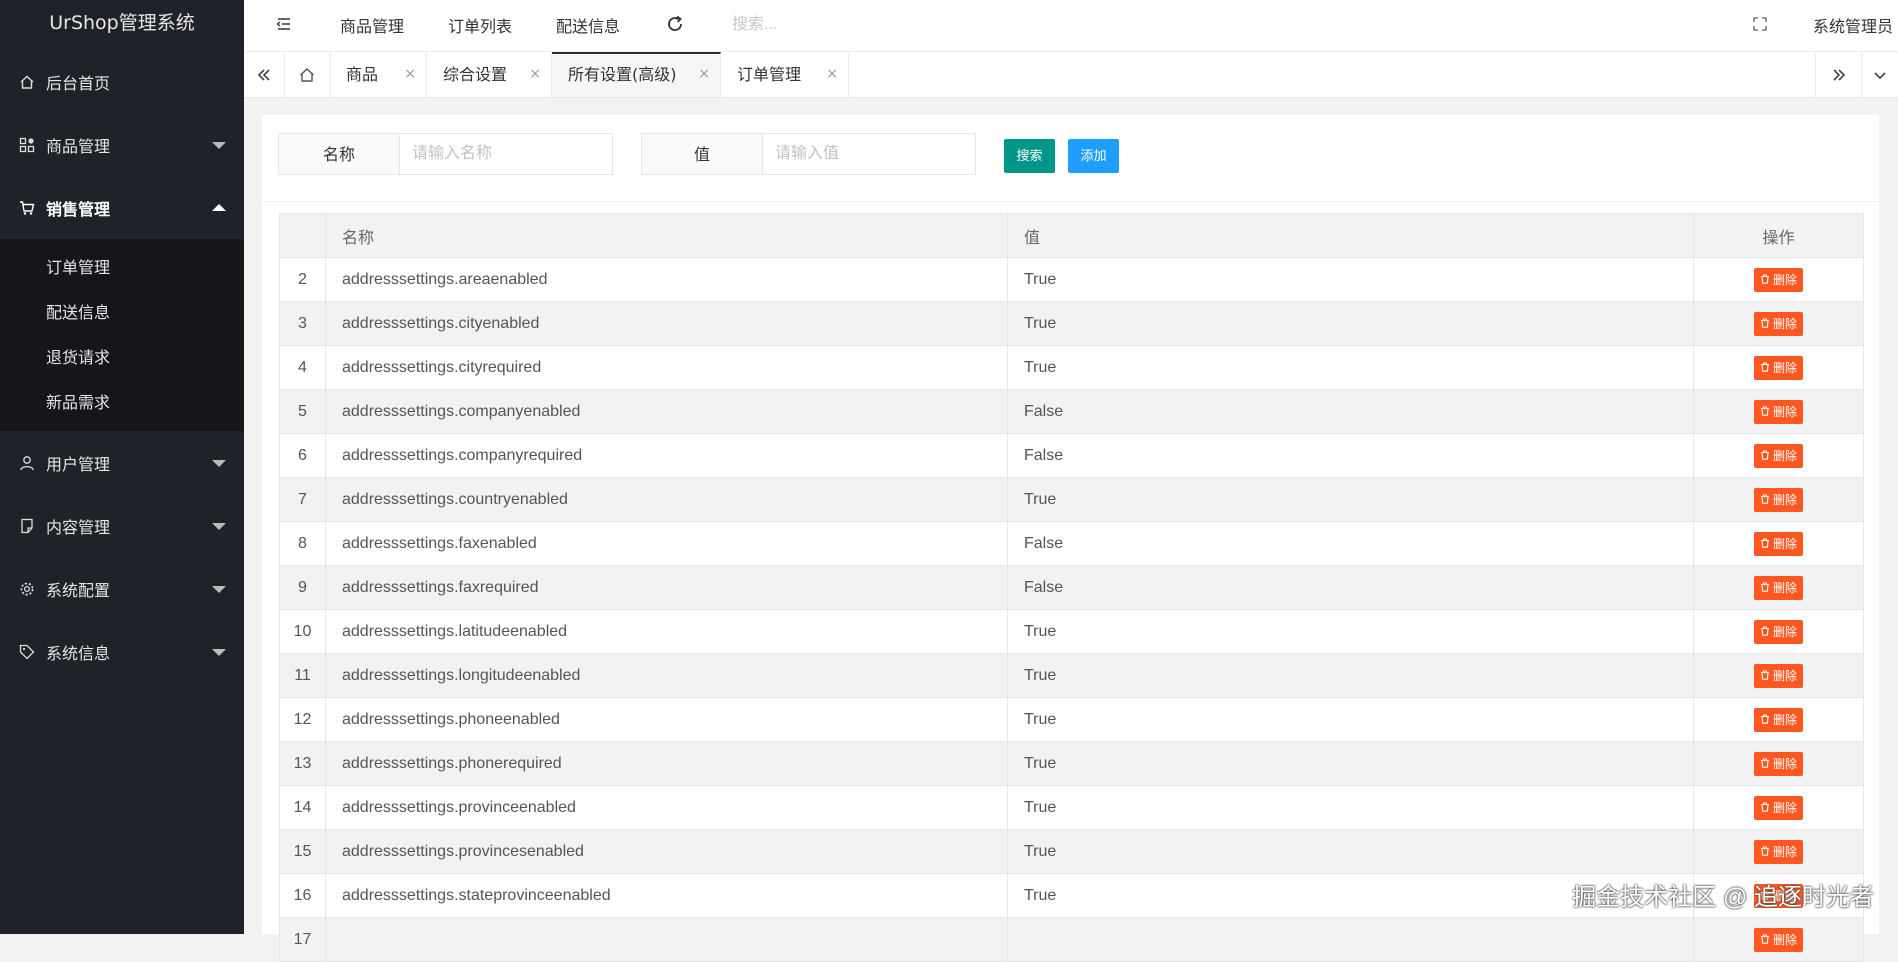 This screenshot has height=962, width=1898. I want to click on header-link-products: 商品管理, so click(372, 25).